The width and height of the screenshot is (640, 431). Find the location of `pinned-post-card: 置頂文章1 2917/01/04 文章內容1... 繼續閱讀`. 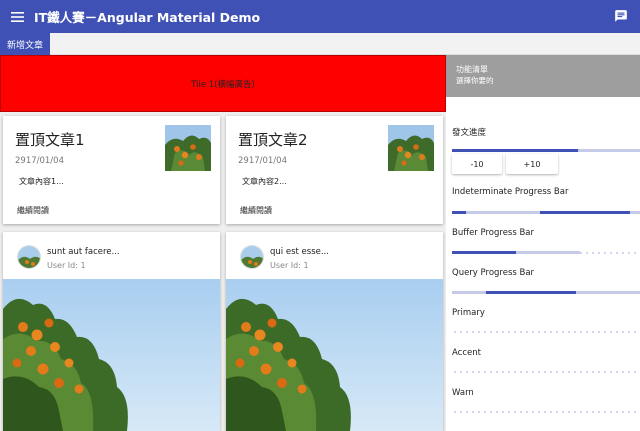

pinned-post-card: 置頂文章1 2917/01/04 文章內容1... 繼續閱讀 is located at coordinates (111, 170).